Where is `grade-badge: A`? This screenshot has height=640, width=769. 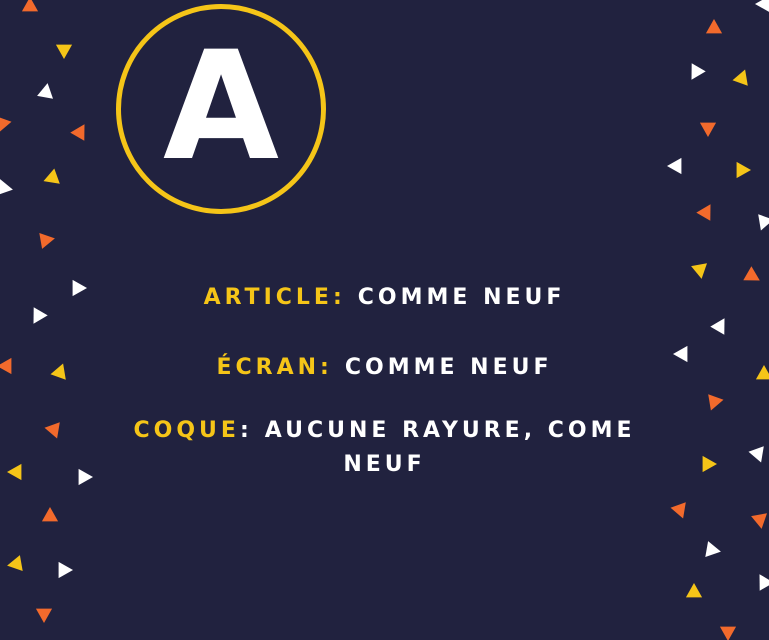
grade-badge: A is located at coordinates (221, 109).